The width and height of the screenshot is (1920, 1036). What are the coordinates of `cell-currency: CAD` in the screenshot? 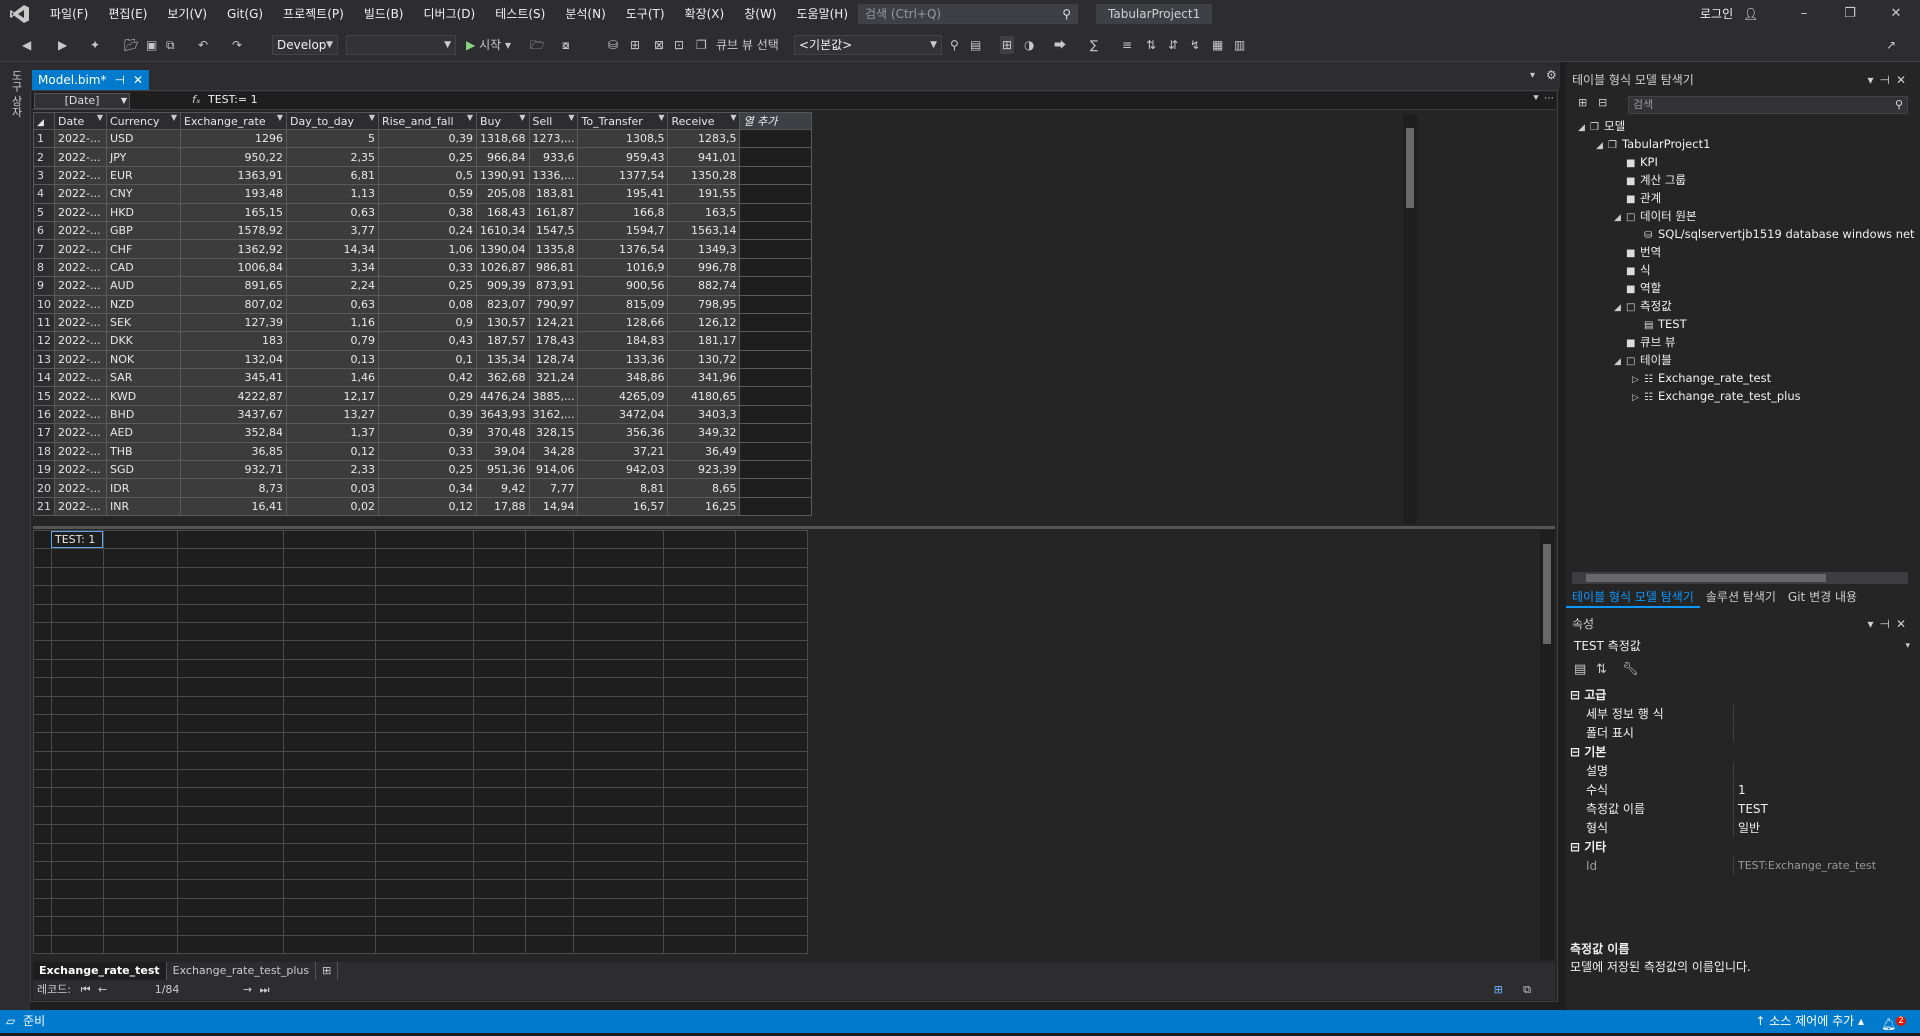 It's located at (143, 267).